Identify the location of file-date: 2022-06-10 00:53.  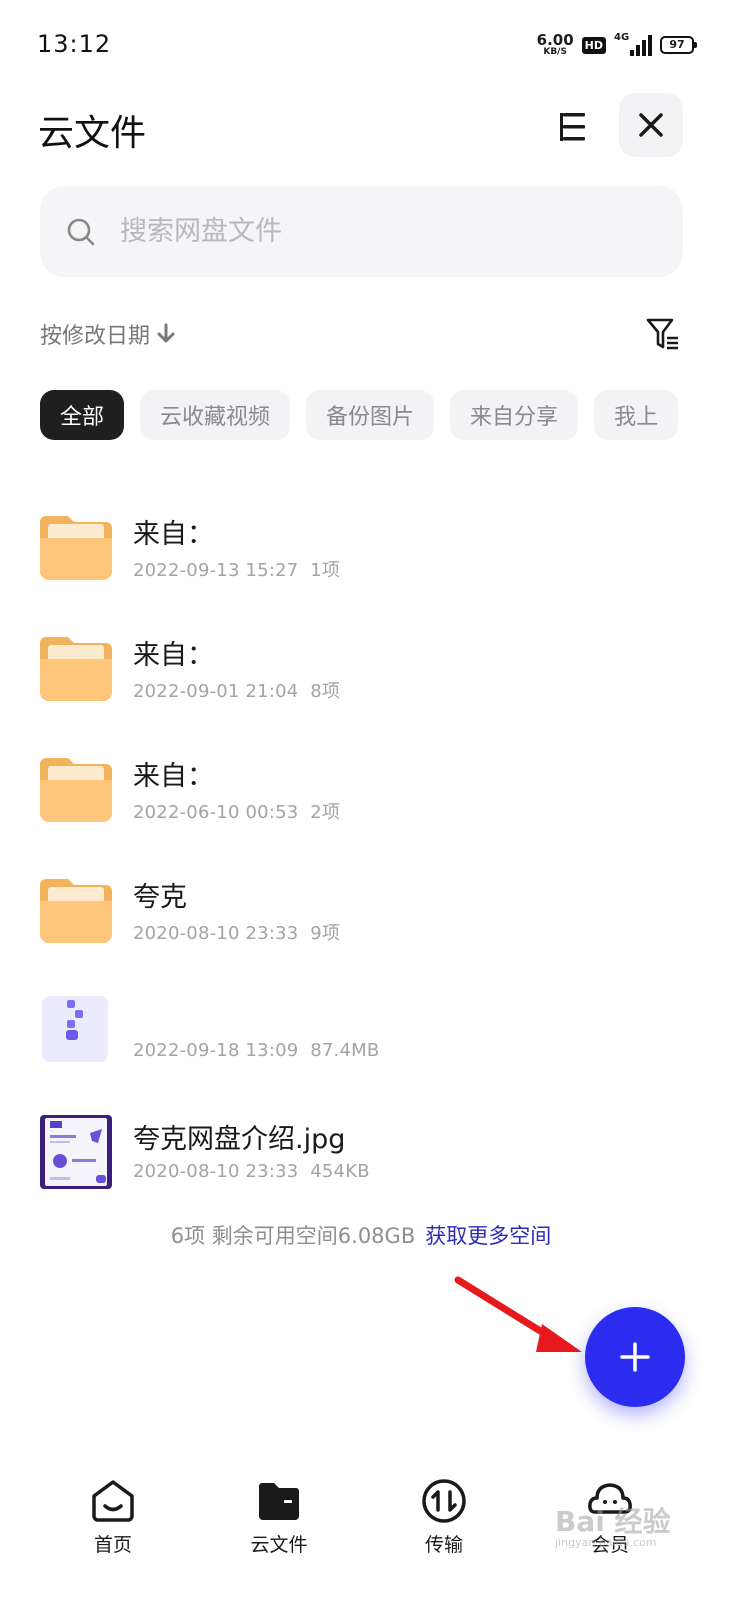
(216, 812).